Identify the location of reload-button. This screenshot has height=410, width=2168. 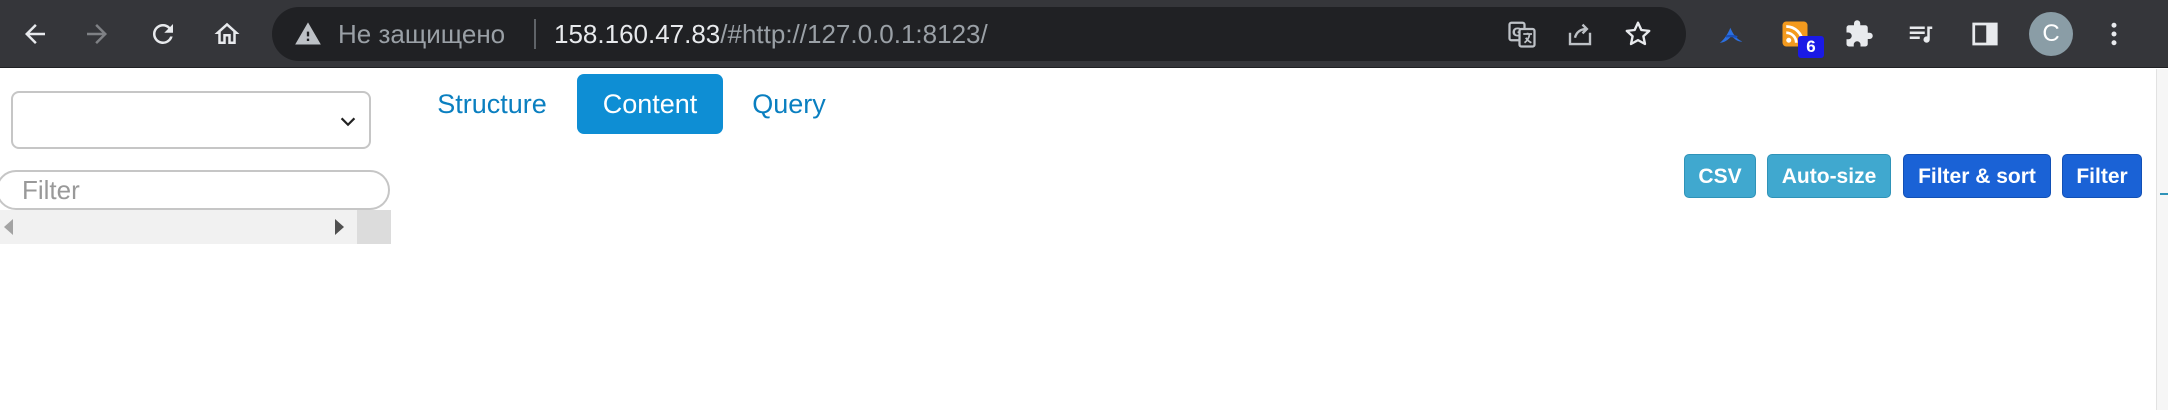
(163, 34).